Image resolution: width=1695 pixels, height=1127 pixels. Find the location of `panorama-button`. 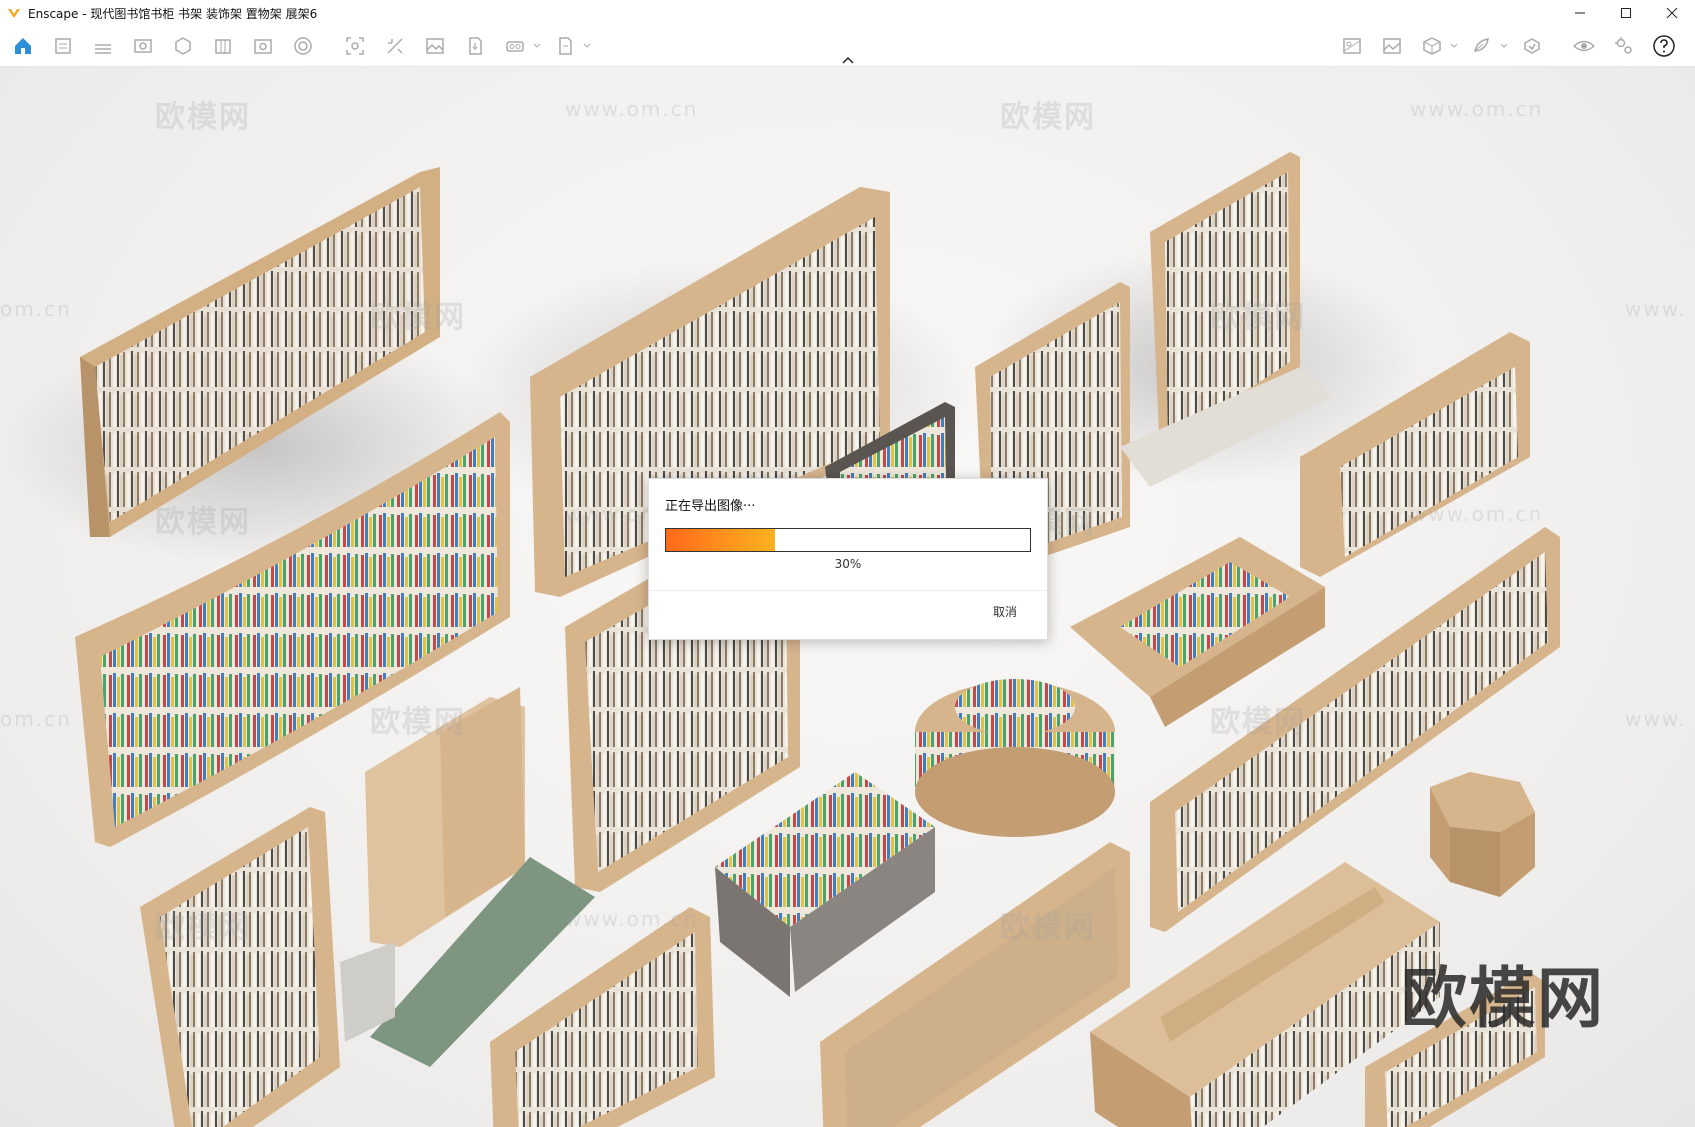

panorama-button is located at coordinates (303, 46).